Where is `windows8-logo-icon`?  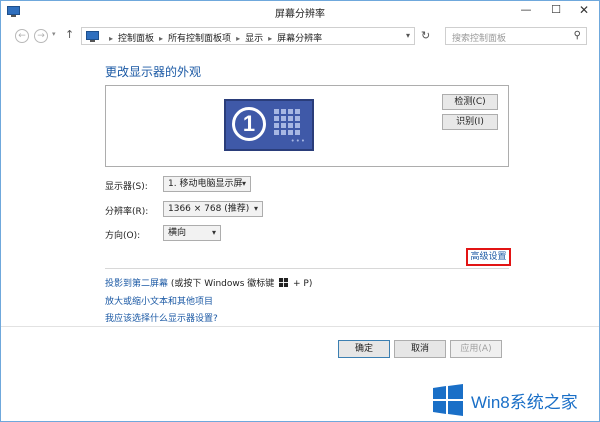
windows8-logo-icon is located at coordinates (448, 400).